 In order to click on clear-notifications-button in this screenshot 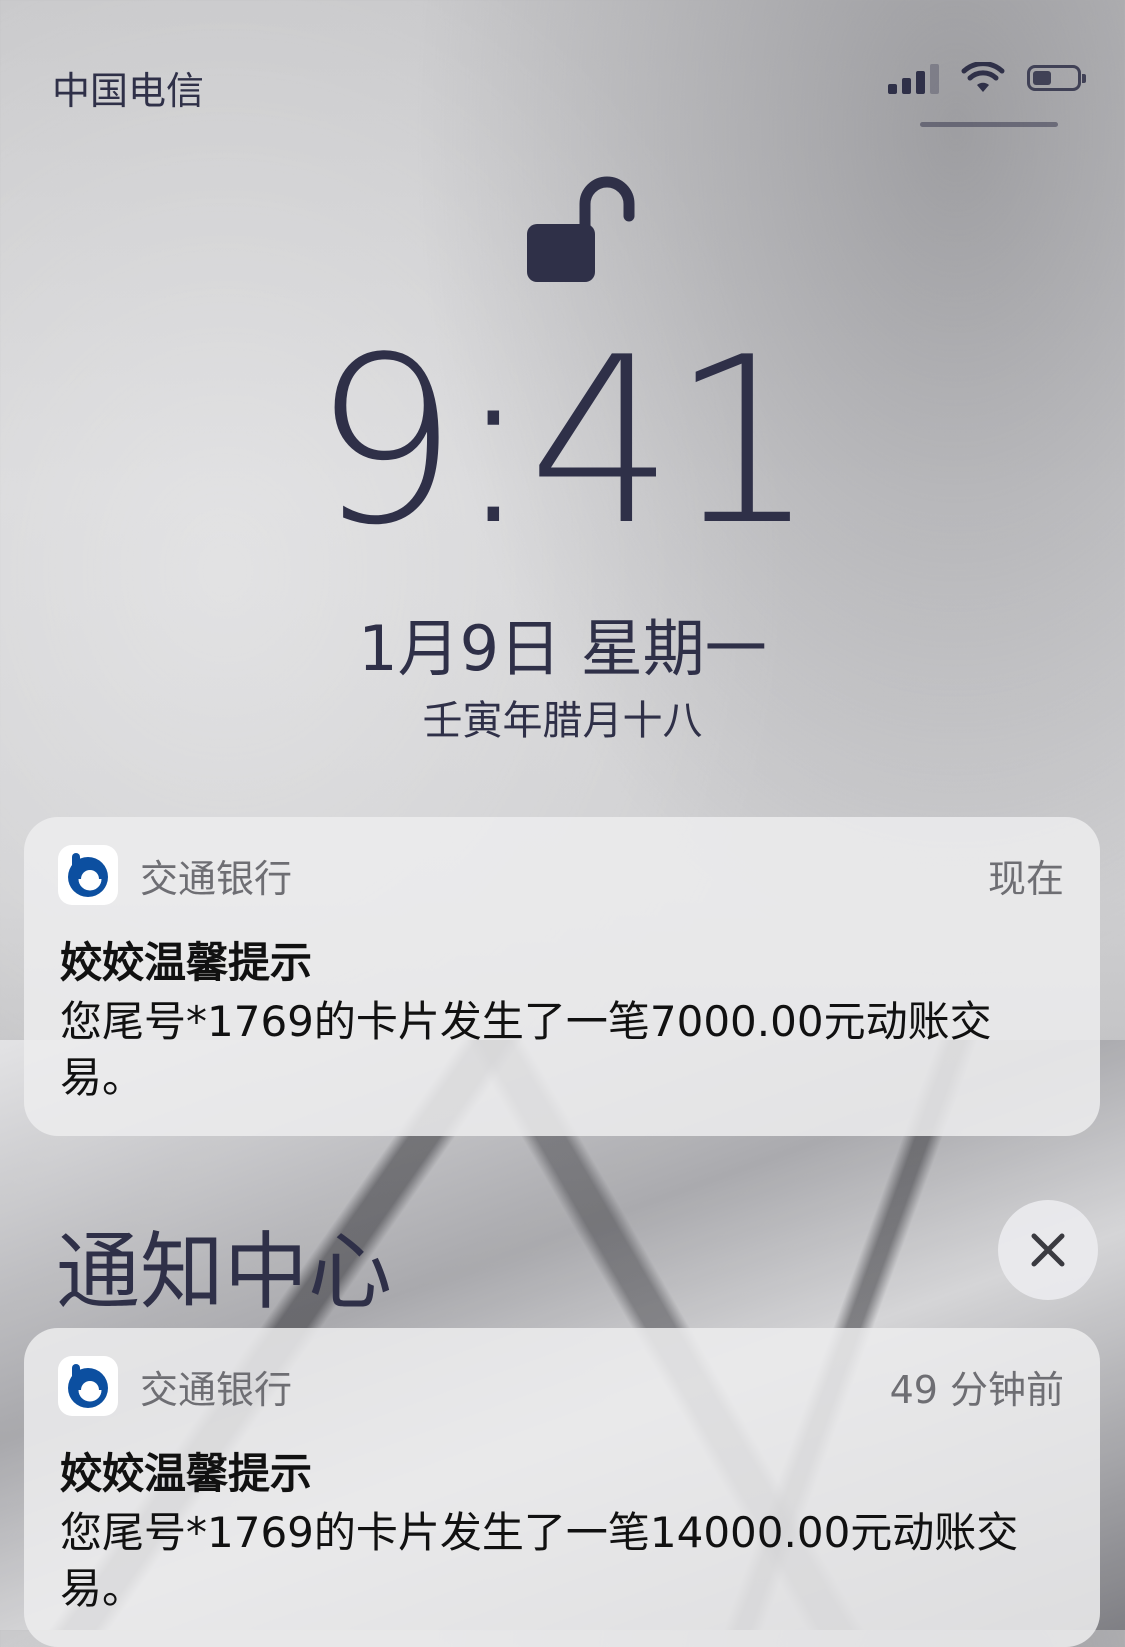, I will do `click(1048, 1250)`.